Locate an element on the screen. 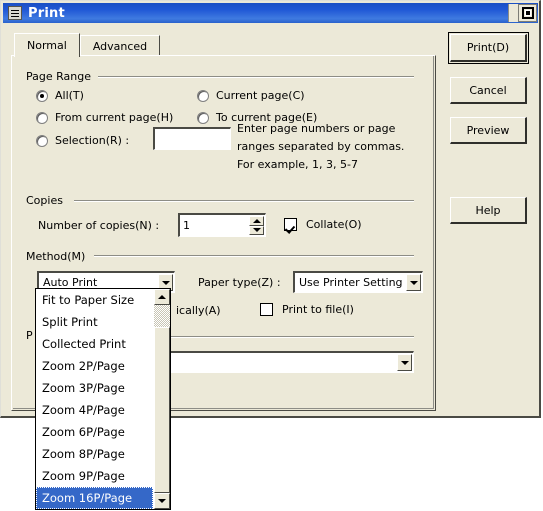 This screenshot has width=543, height=511. scrollbar-down-button is located at coordinates (162, 501).